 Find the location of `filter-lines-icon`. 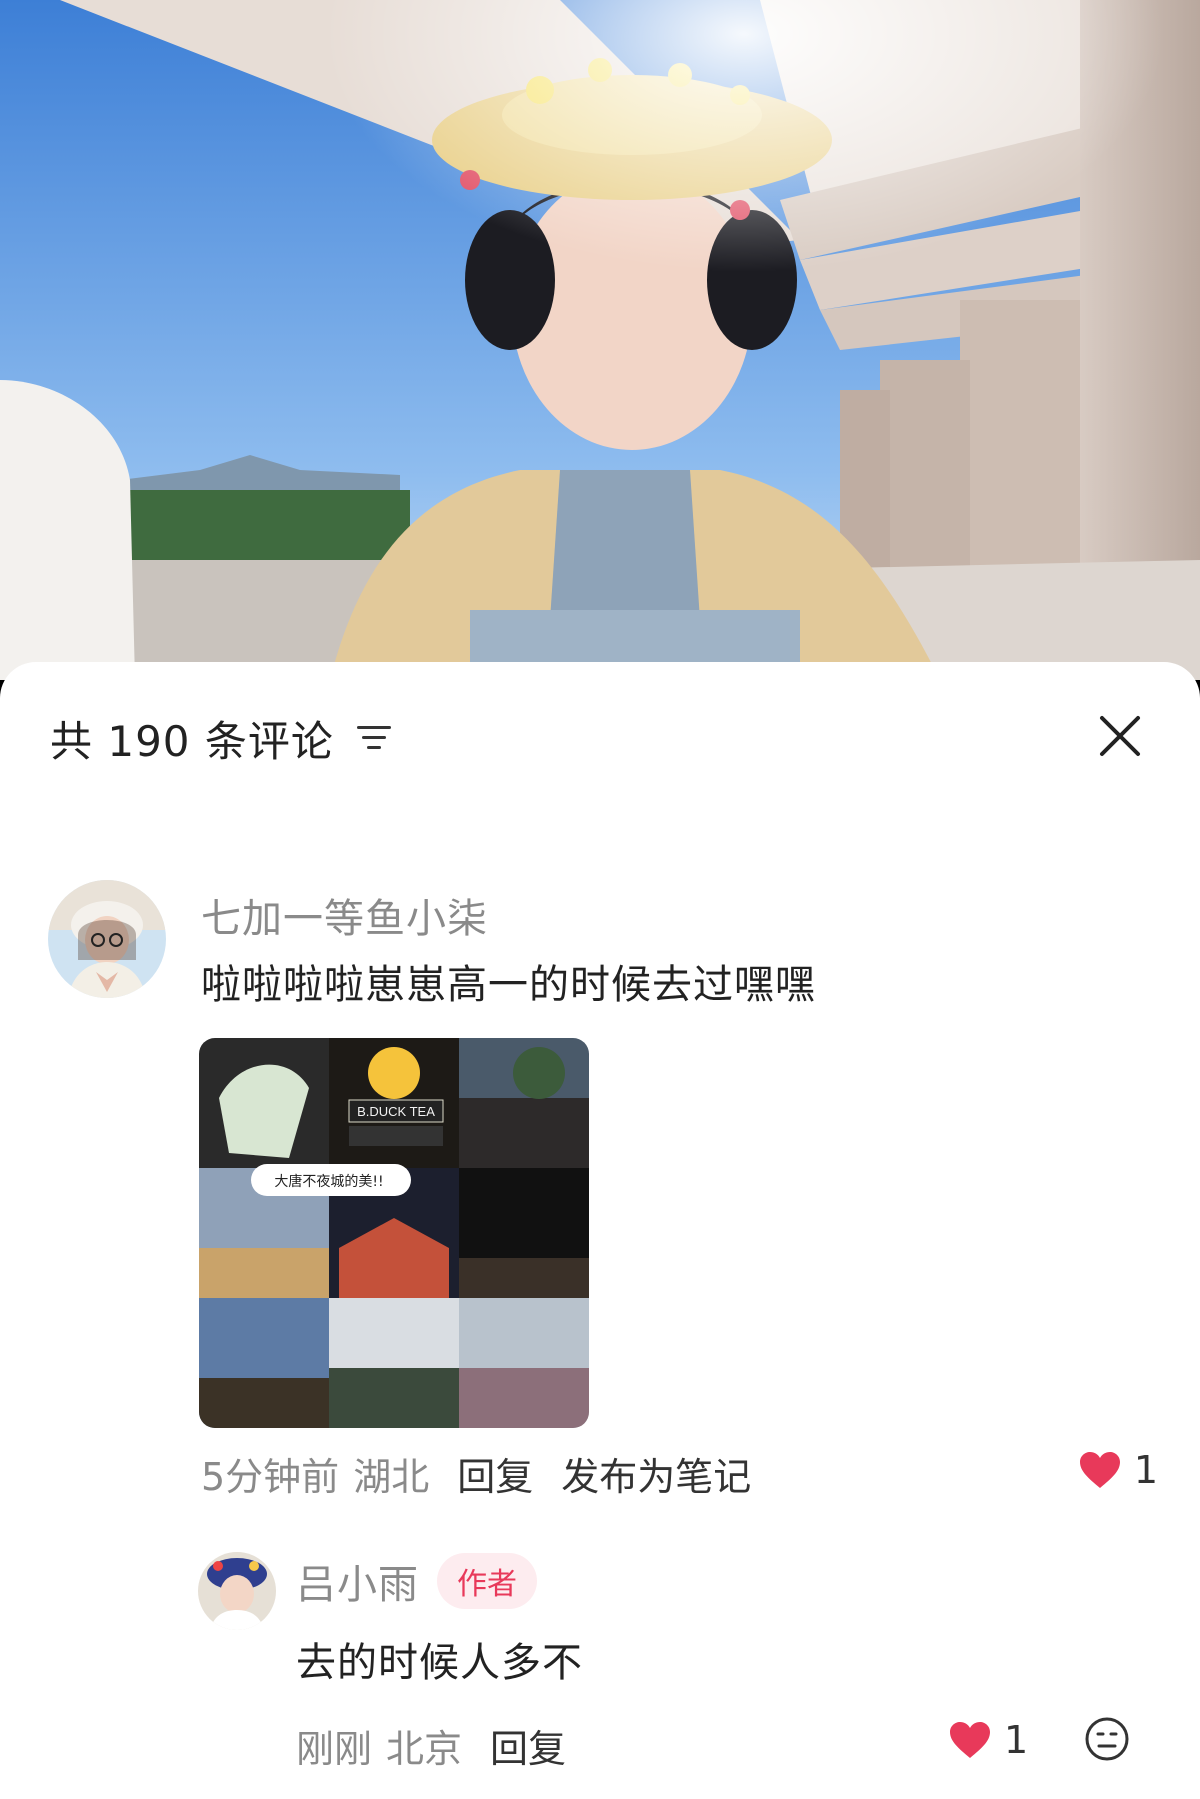

filter-lines-icon is located at coordinates (374, 738).